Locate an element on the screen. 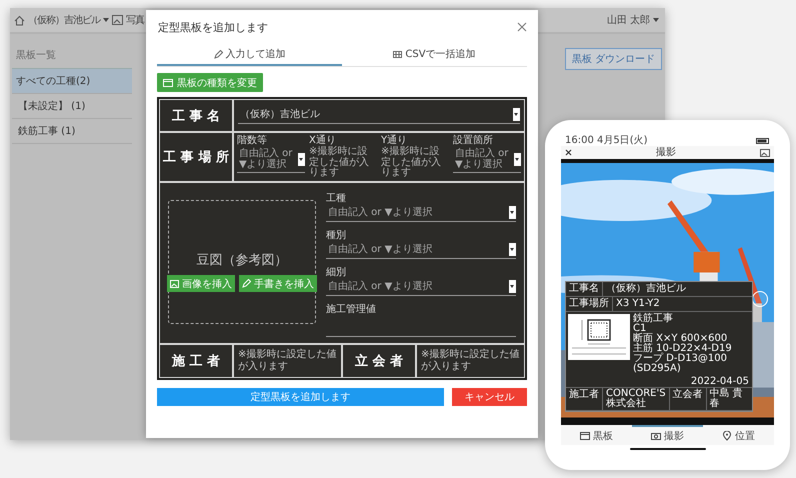  field-label: 工種 is located at coordinates (336, 198).